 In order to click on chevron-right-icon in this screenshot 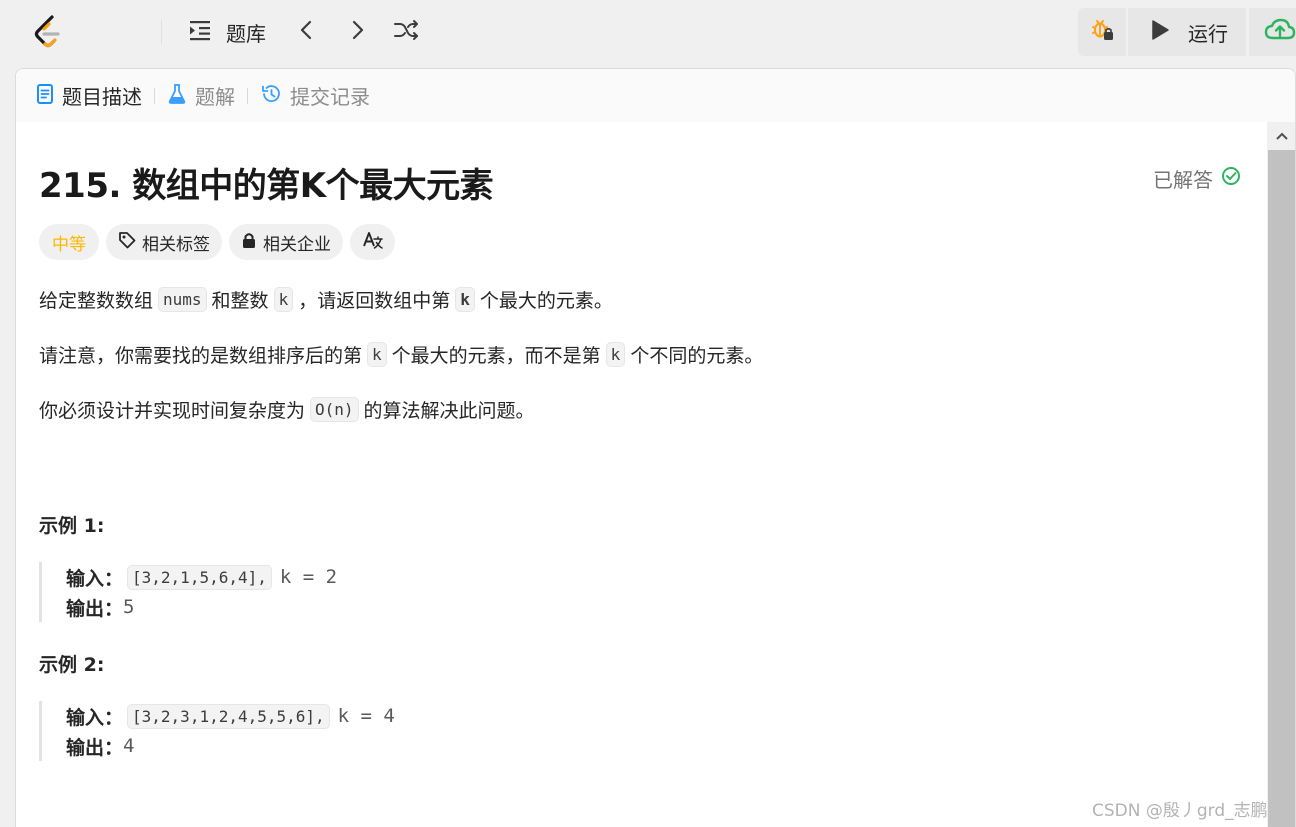, I will do `click(357, 32)`.